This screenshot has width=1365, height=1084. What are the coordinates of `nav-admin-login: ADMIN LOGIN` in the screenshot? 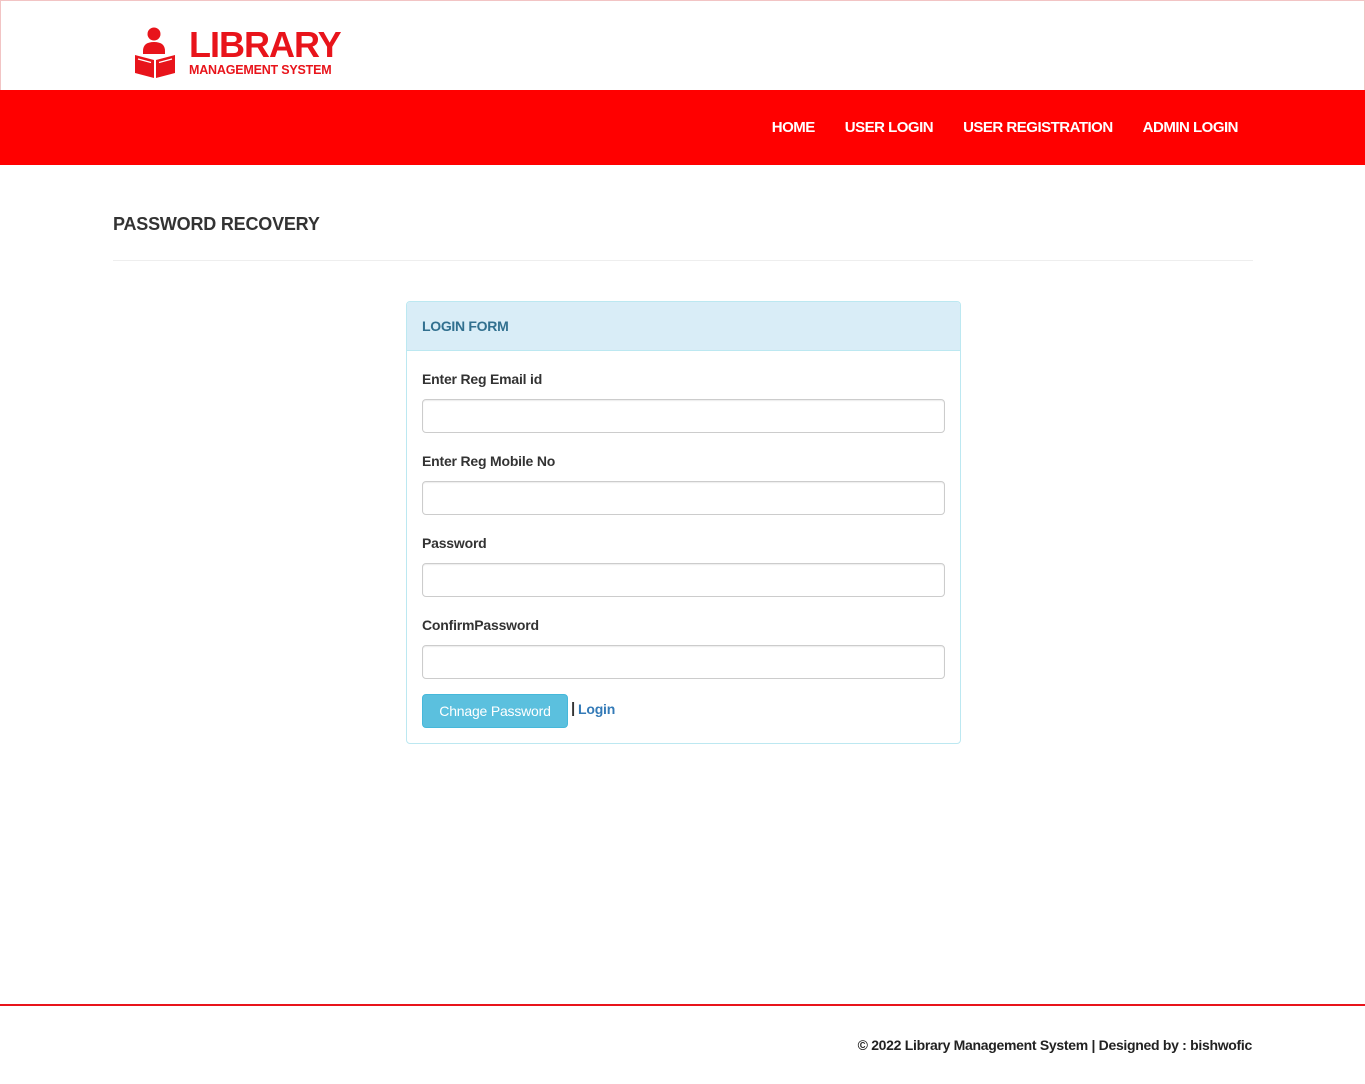 It's located at (1191, 127).